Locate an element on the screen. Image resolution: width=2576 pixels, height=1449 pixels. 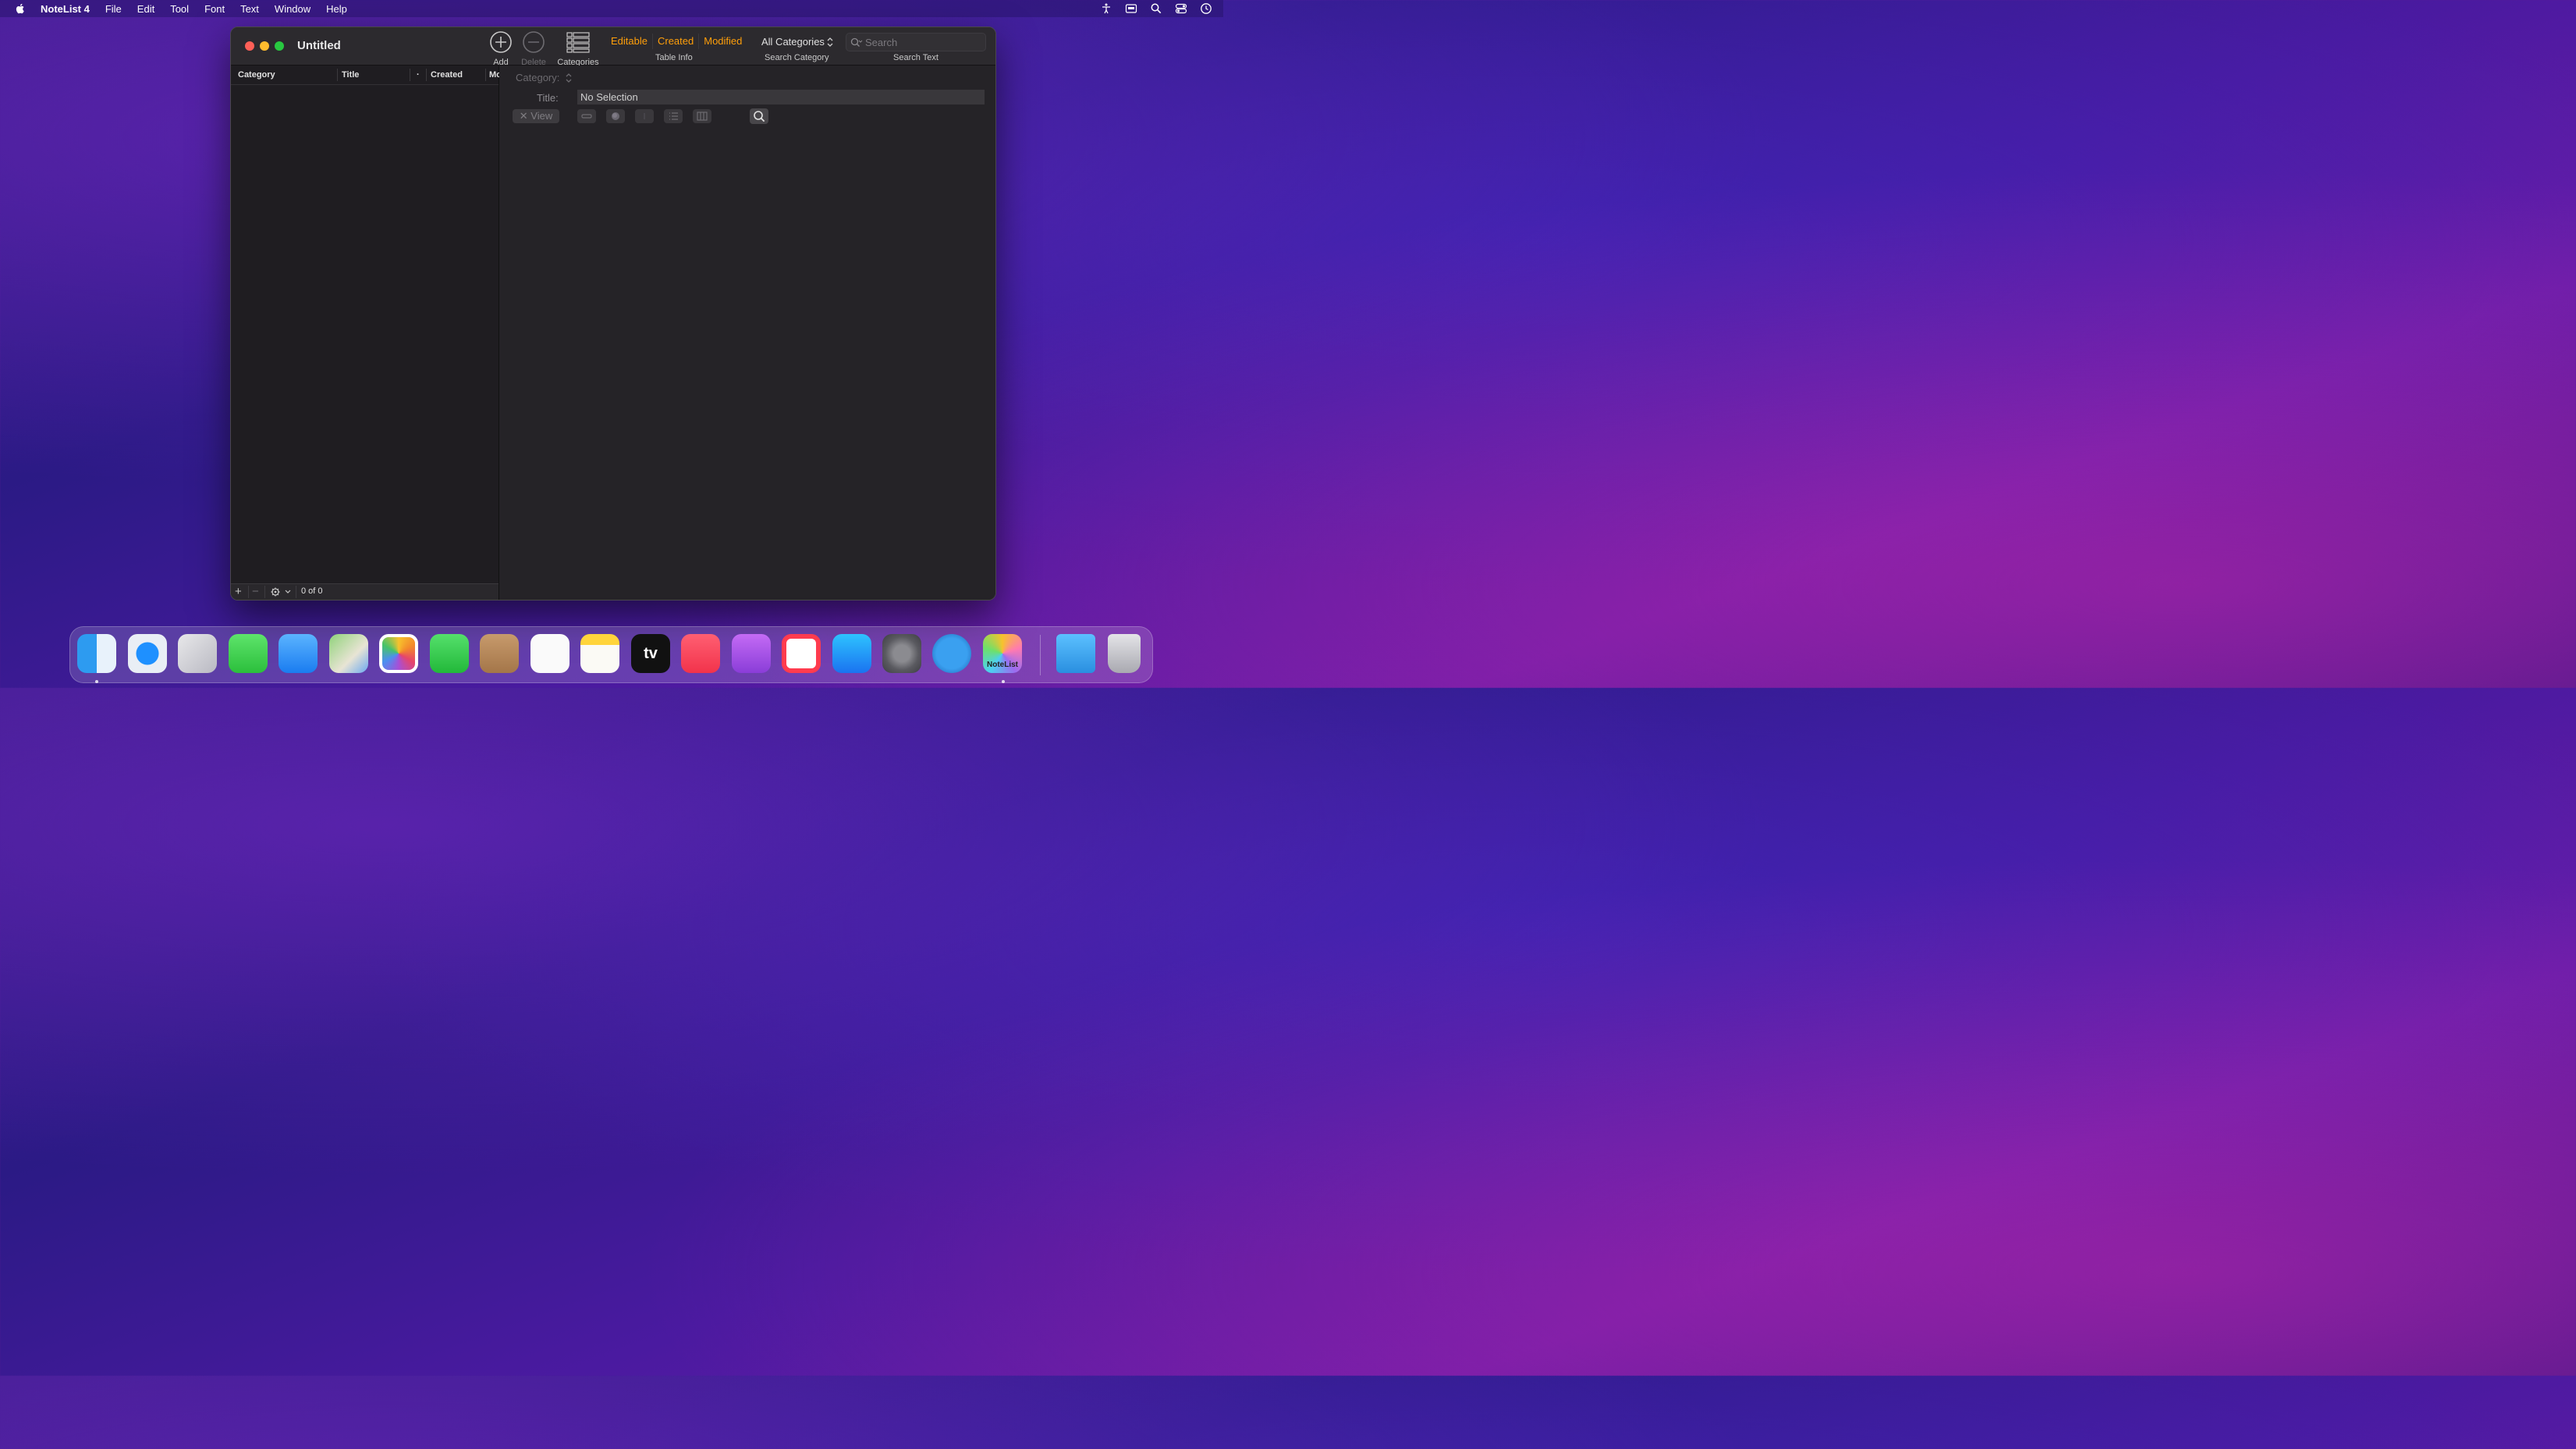
view-button-label: View is located at coordinates (541, 116).